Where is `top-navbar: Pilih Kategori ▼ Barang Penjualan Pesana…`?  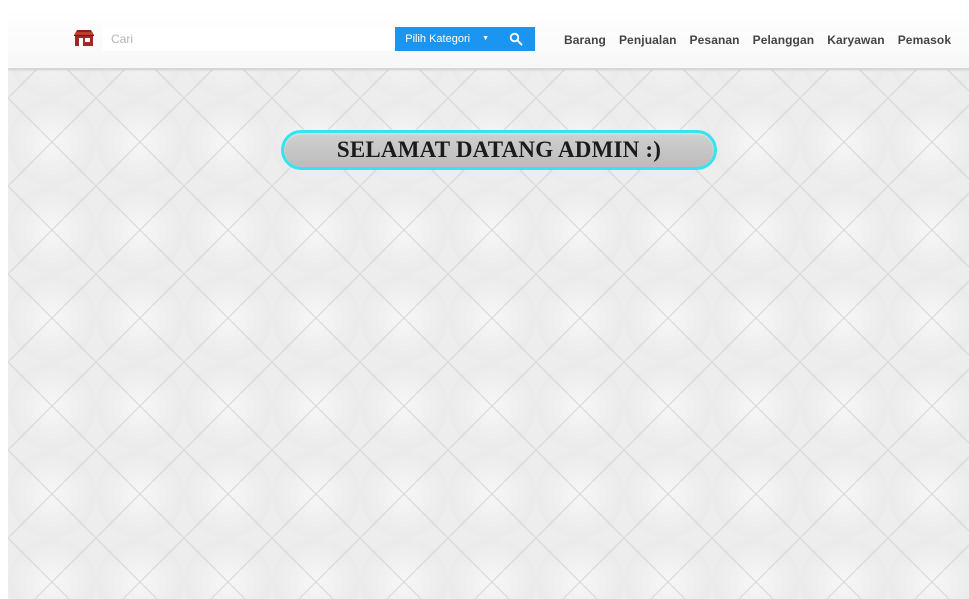
top-navbar: Pilih Kategori ▼ Barang Penjualan Pesana… is located at coordinates (488, 40).